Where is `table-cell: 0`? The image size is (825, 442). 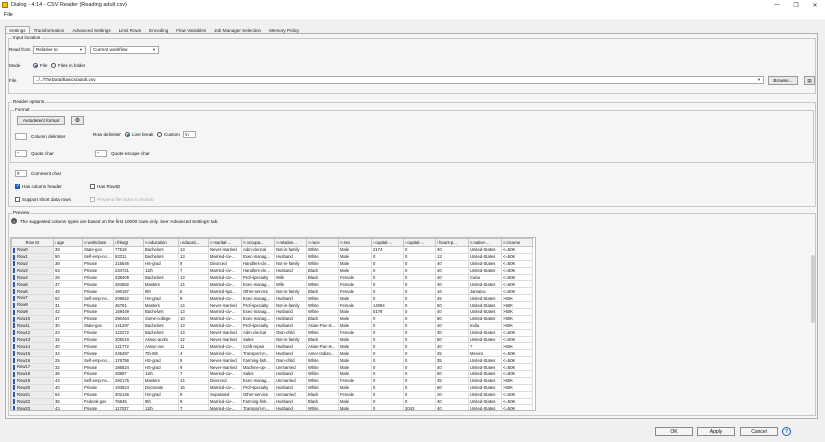
table-cell: 0 is located at coordinates (387, 284).